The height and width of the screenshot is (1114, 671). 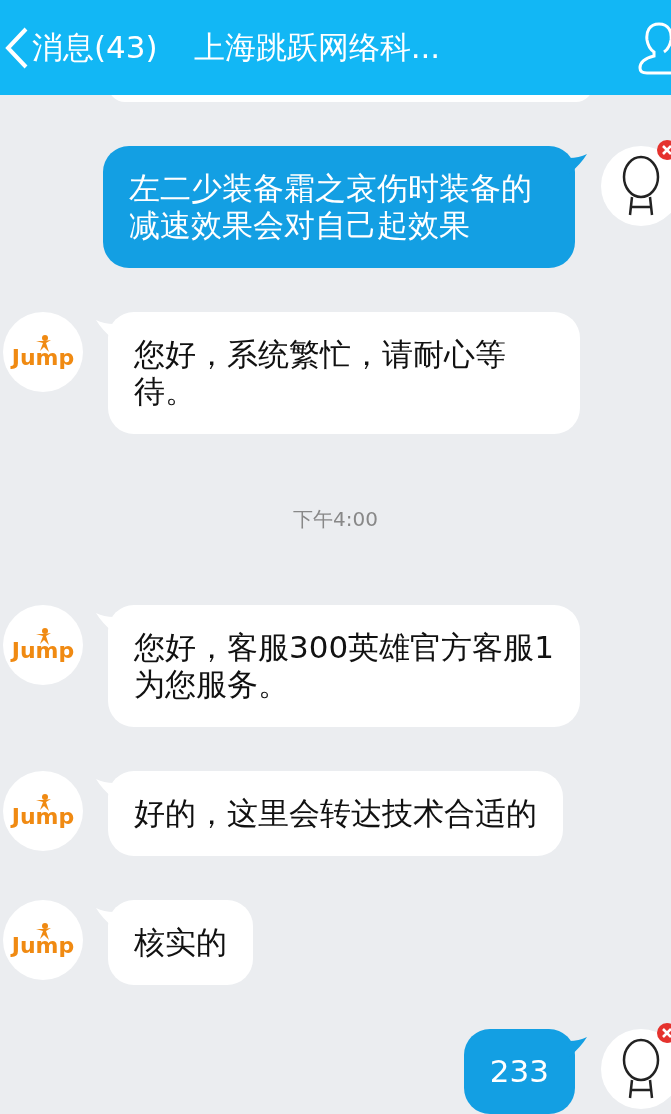 What do you see at coordinates (17, 47) in the screenshot?
I see `chevron-left-icon` at bounding box center [17, 47].